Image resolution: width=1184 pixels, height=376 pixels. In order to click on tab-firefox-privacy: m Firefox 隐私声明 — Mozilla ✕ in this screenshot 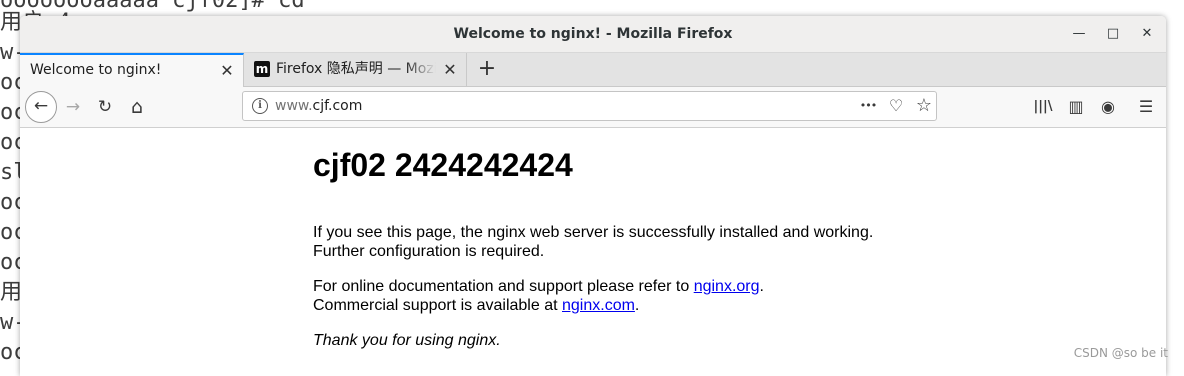, I will do `click(355, 69)`.